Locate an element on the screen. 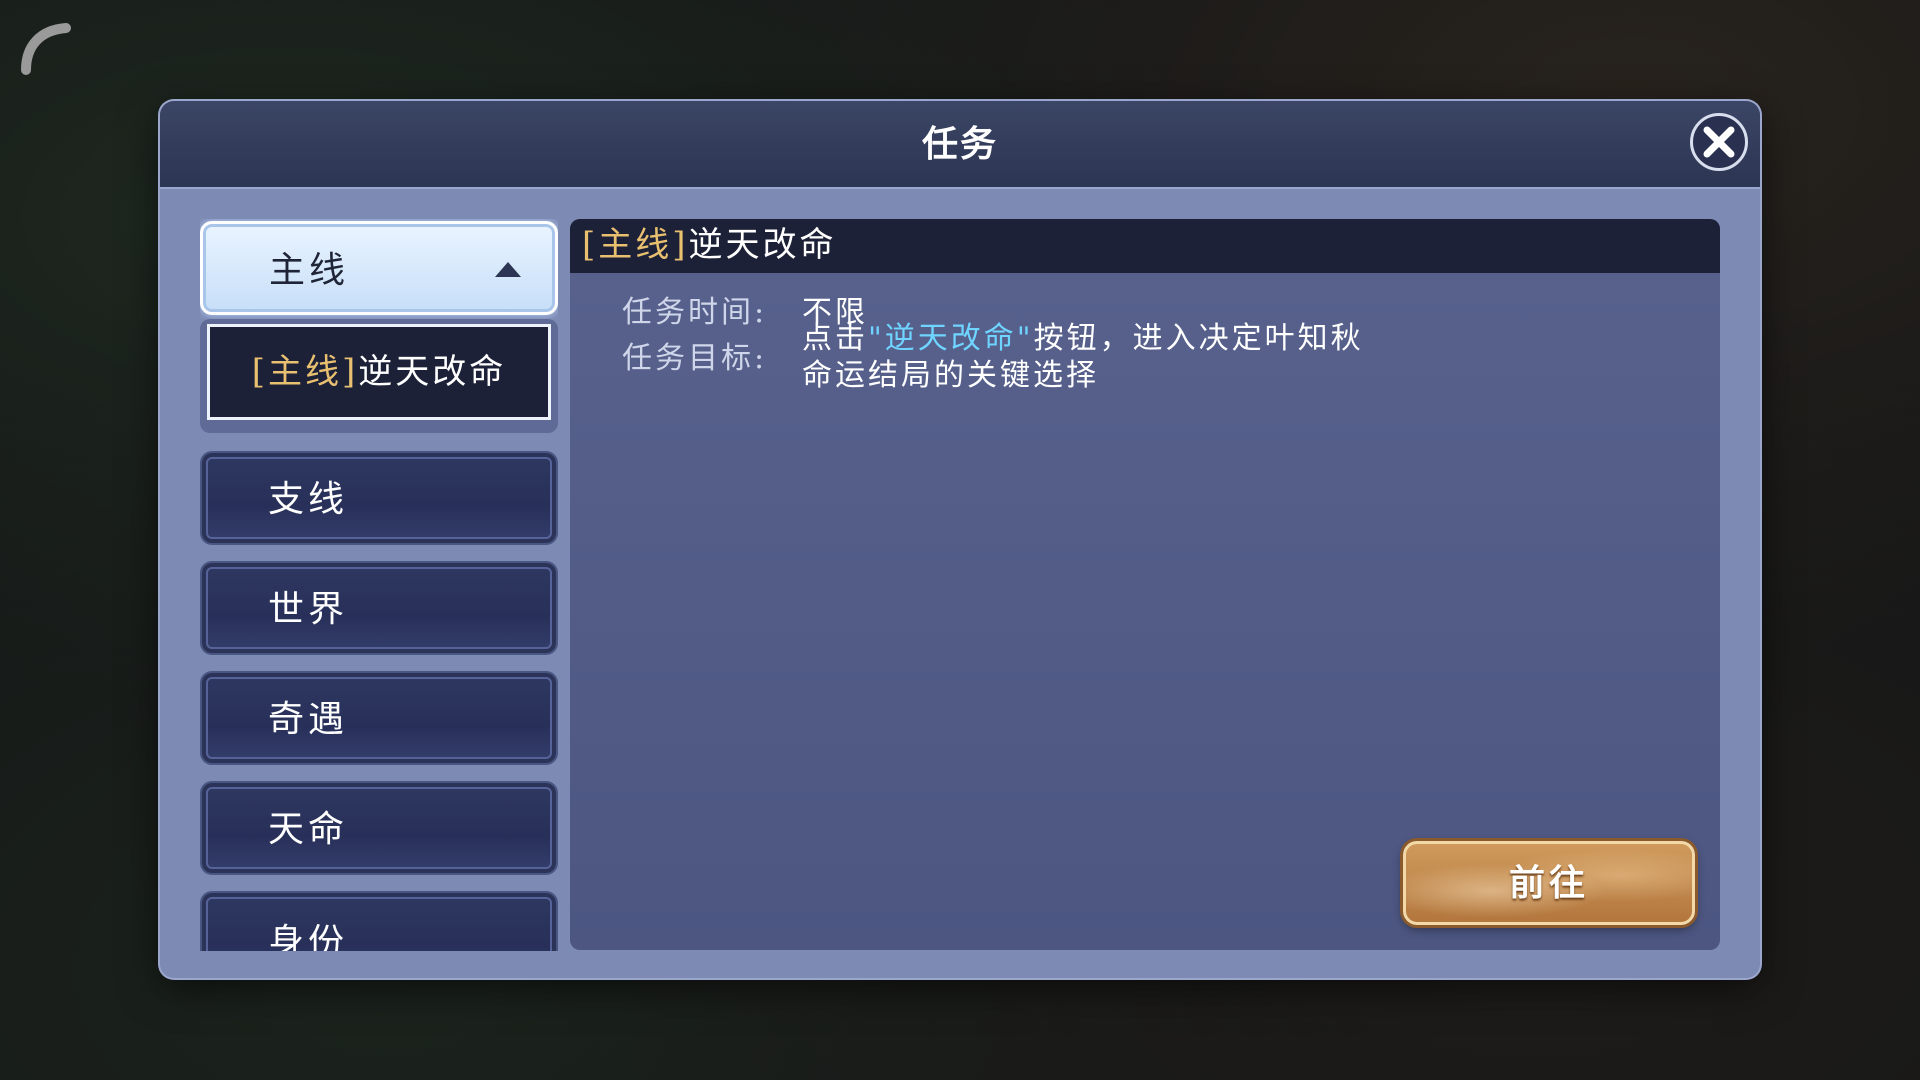 The width and height of the screenshot is (1920, 1080). category-identity: 身份 is located at coordinates (379, 921).